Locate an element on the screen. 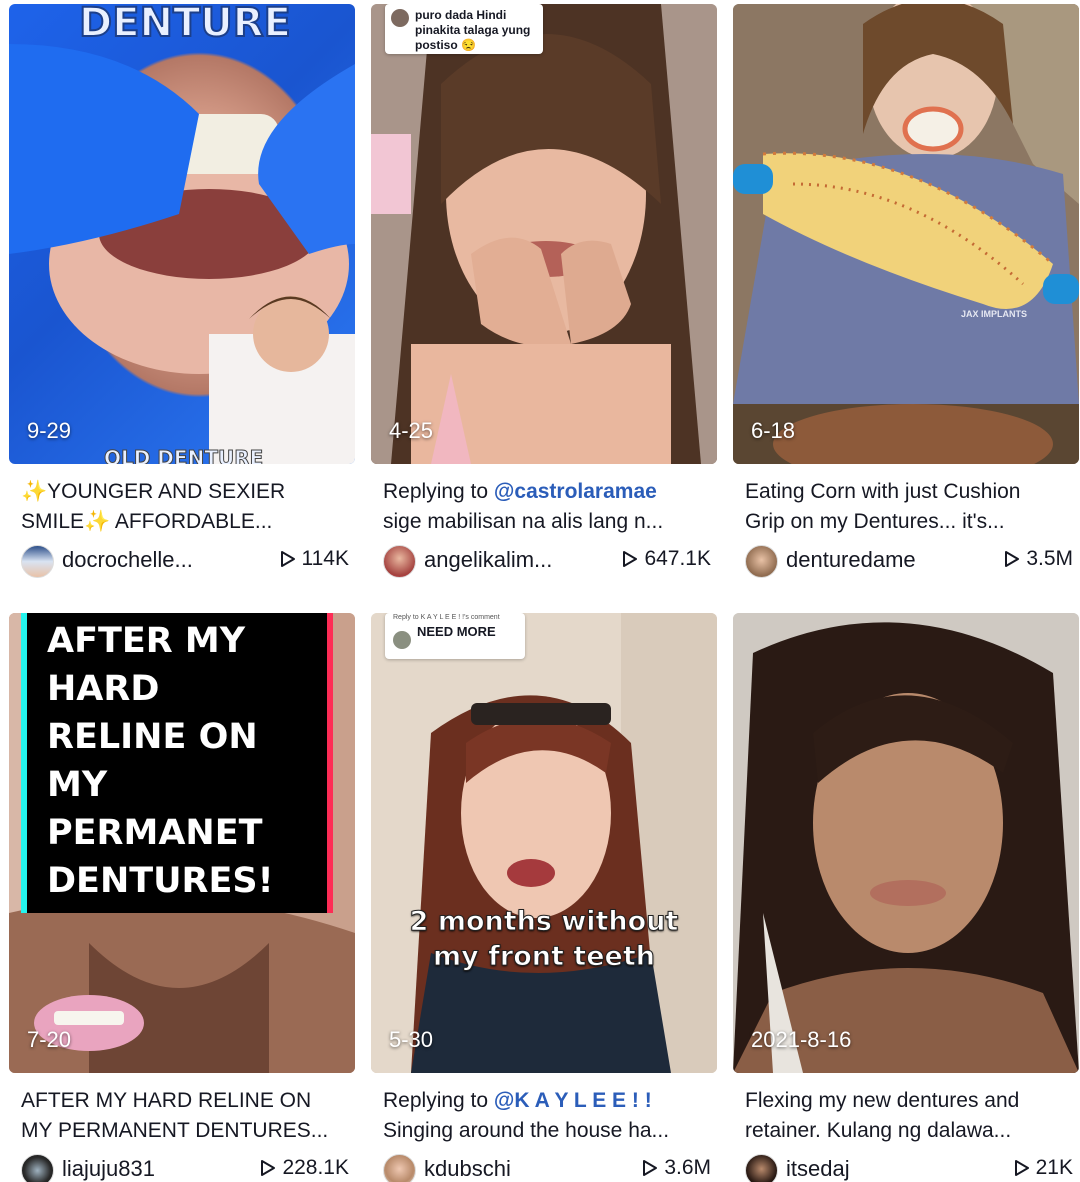  video-date: 9-29 is located at coordinates (49, 430).